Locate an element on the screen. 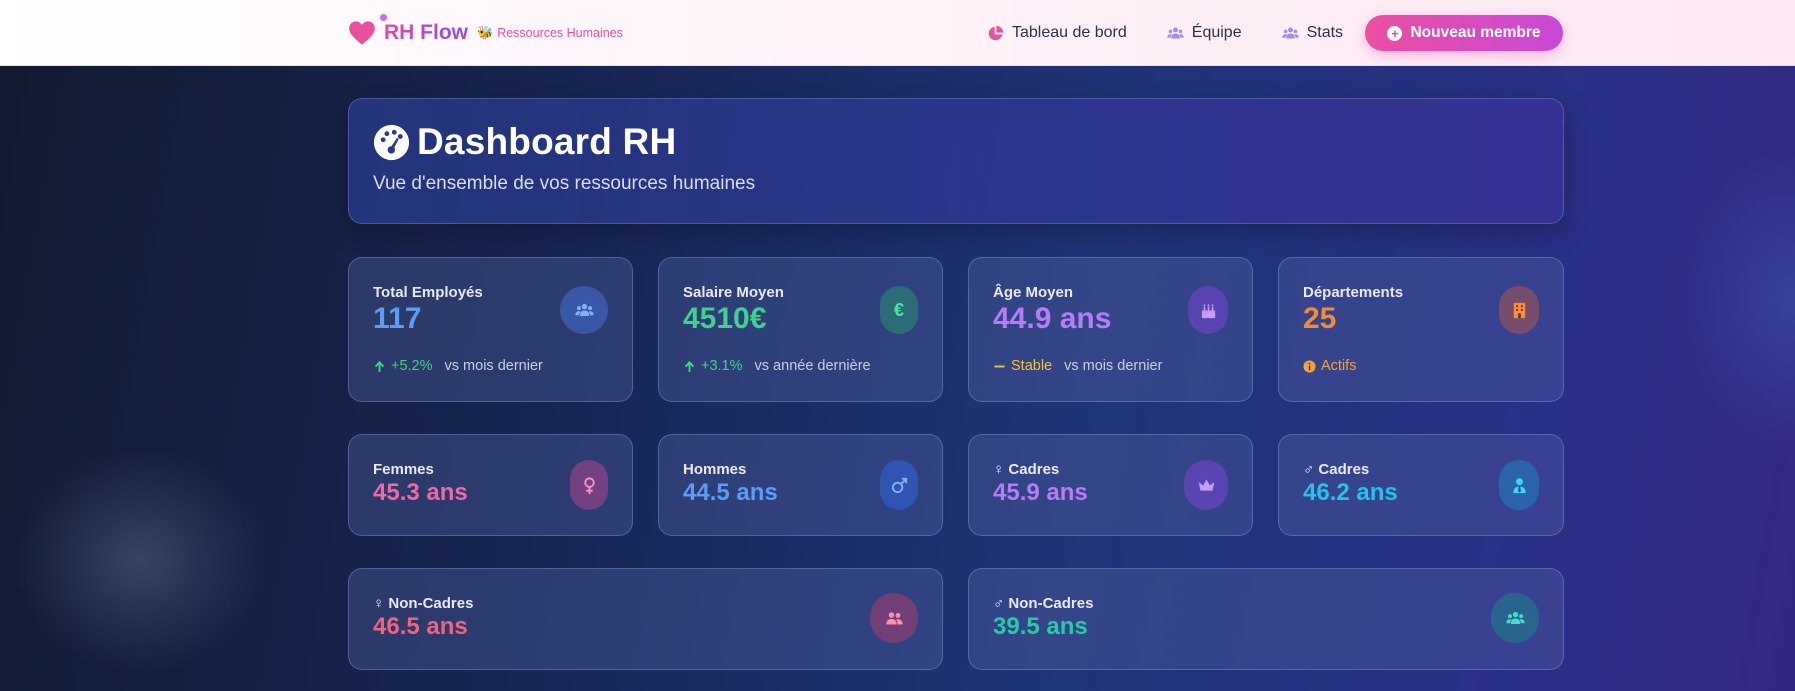 Image resolution: width=1795 pixels, height=691 pixels. user-group-icon is located at coordinates (894, 618).